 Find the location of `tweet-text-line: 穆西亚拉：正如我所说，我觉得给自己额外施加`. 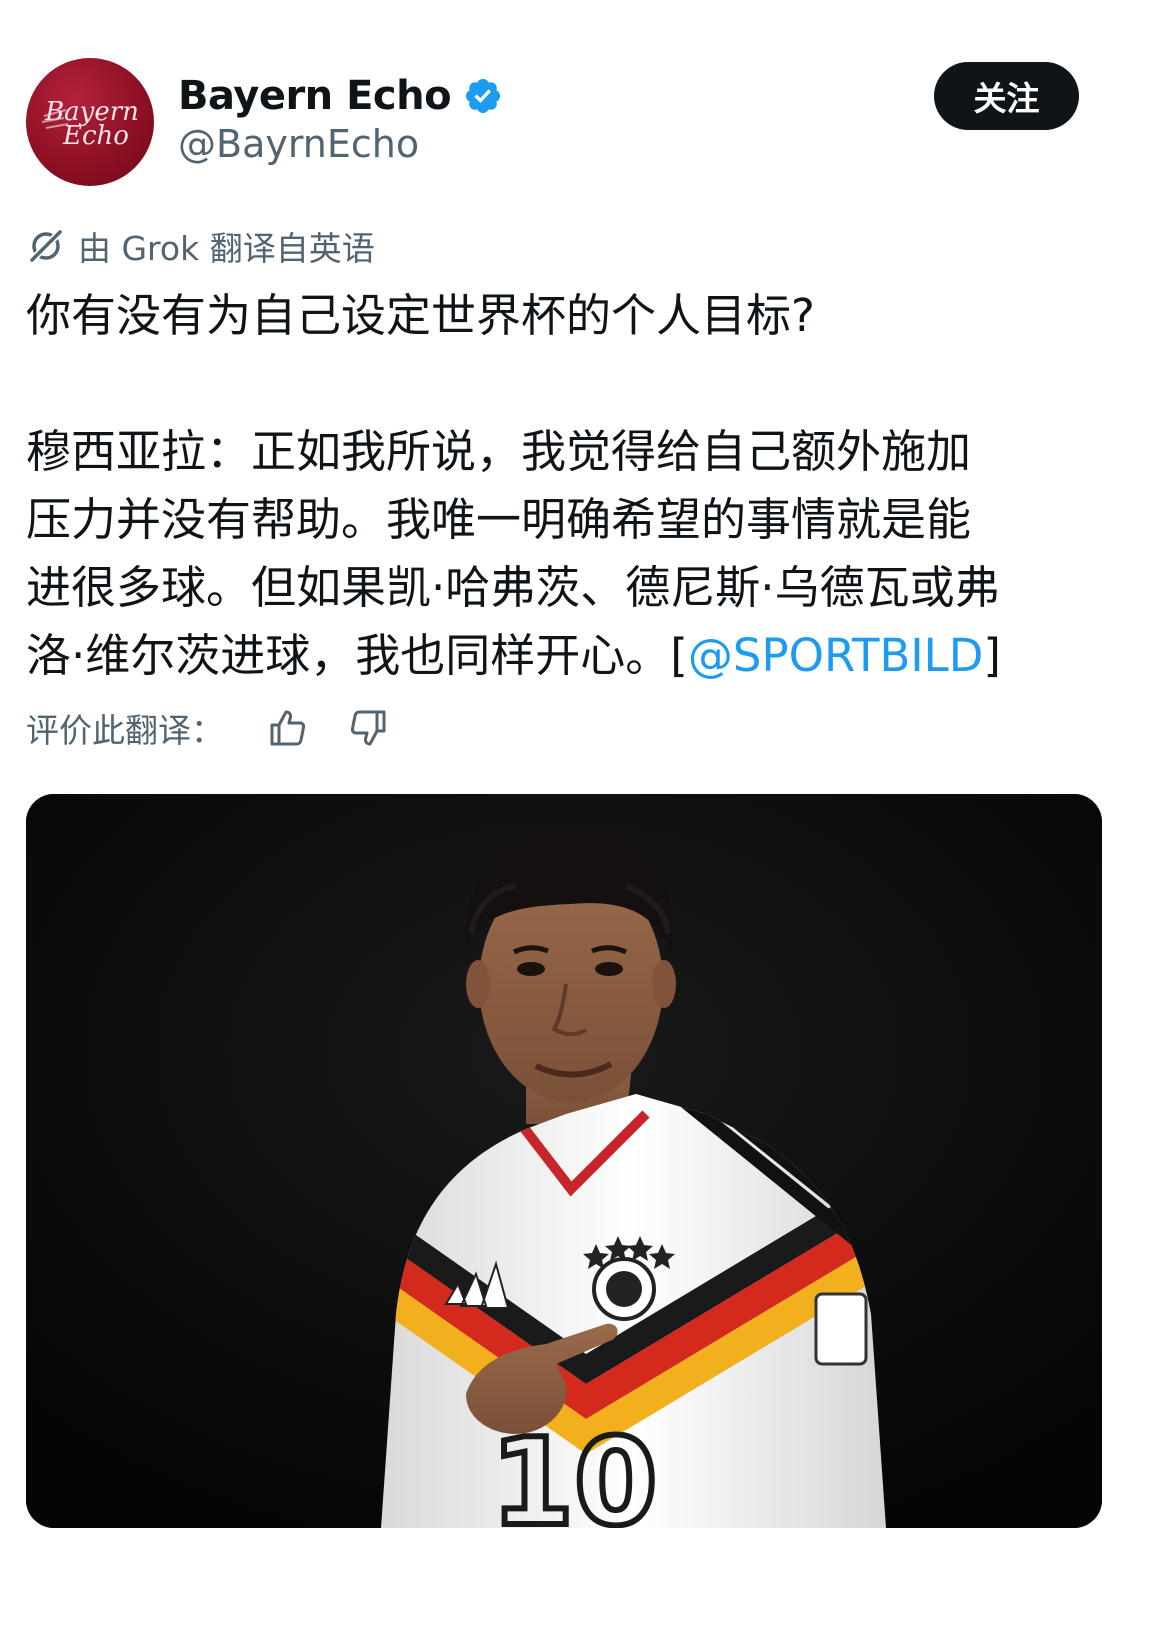

tweet-text-line: 穆西亚拉：正如我所说，我觉得给自己额外施加 is located at coordinates (499, 451).